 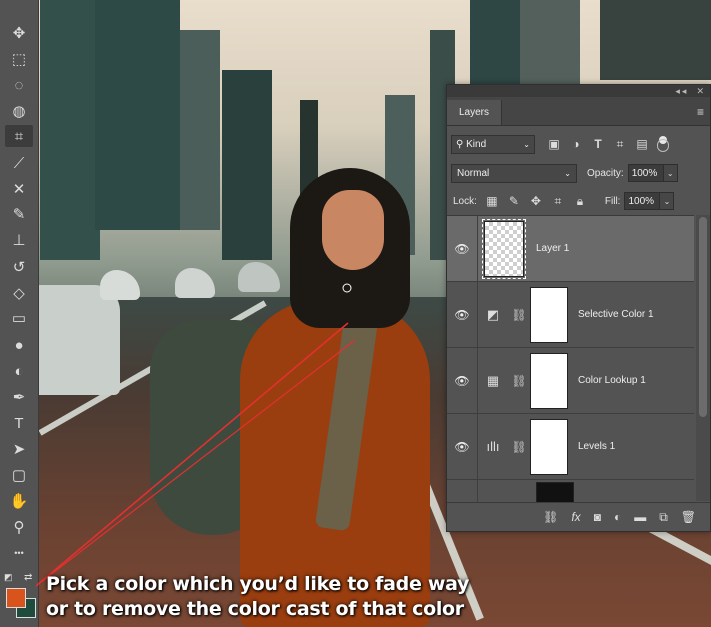 What do you see at coordinates (493, 446) in the screenshot?
I see `levels-icon: ıllı` at bounding box center [493, 446].